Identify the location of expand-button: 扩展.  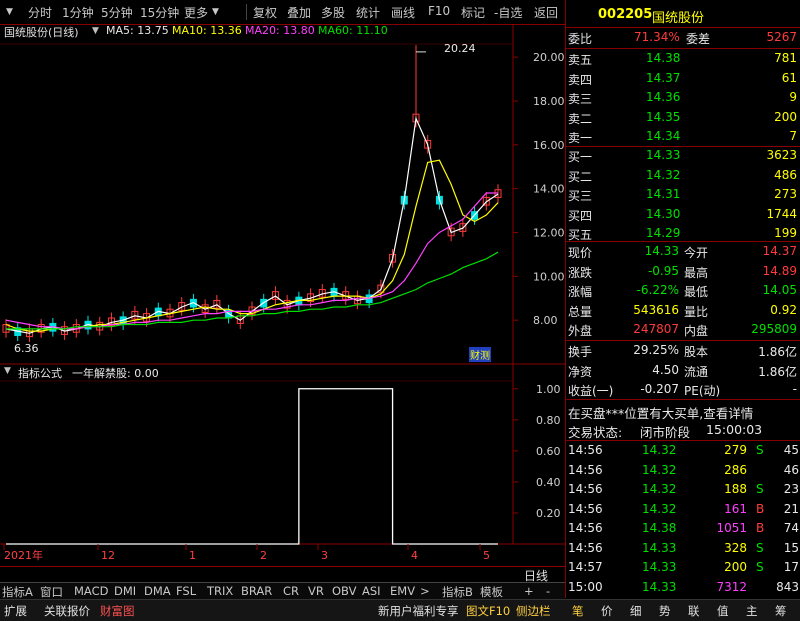
(15, 611).